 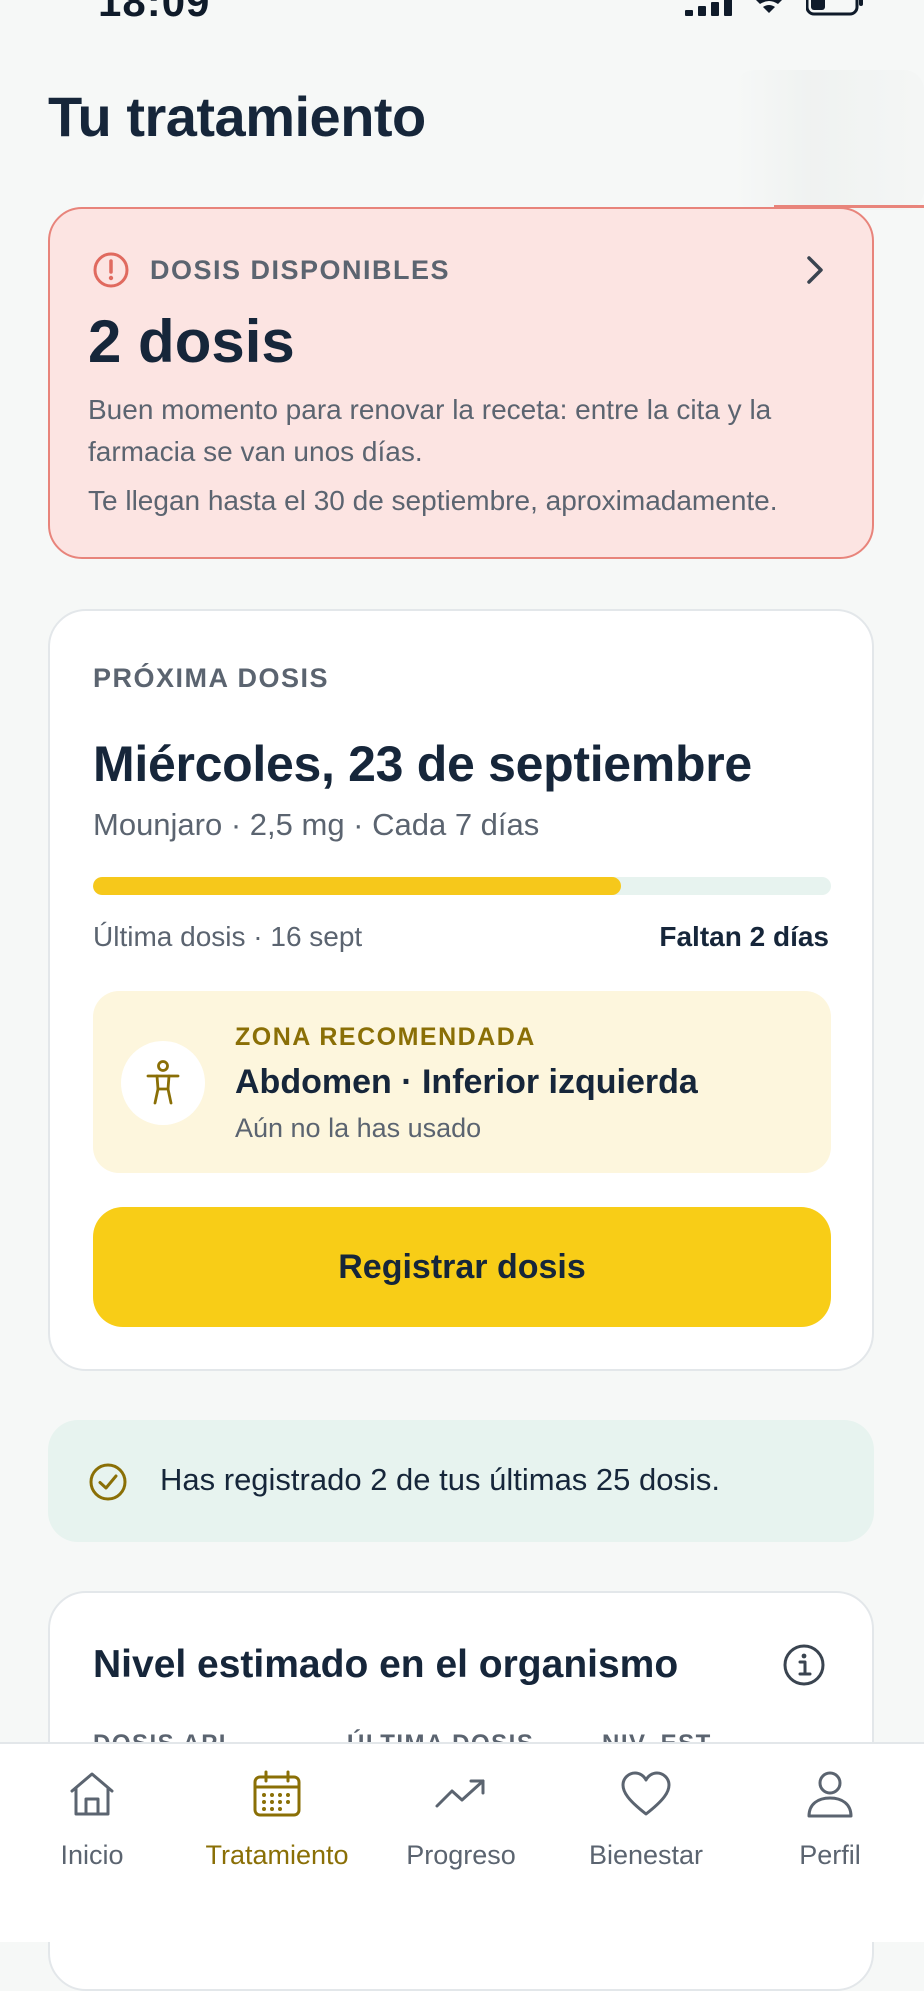 I want to click on available-doses-count: 2 dosis, so click(x=191, y=341).